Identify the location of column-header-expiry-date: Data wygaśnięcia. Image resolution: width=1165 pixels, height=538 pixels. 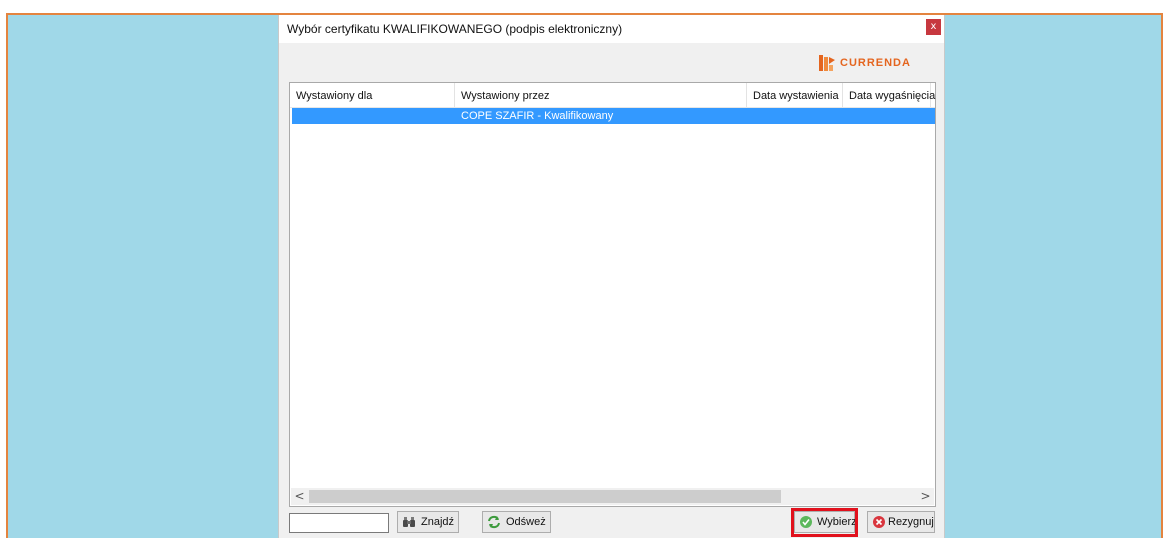
(889, 95).